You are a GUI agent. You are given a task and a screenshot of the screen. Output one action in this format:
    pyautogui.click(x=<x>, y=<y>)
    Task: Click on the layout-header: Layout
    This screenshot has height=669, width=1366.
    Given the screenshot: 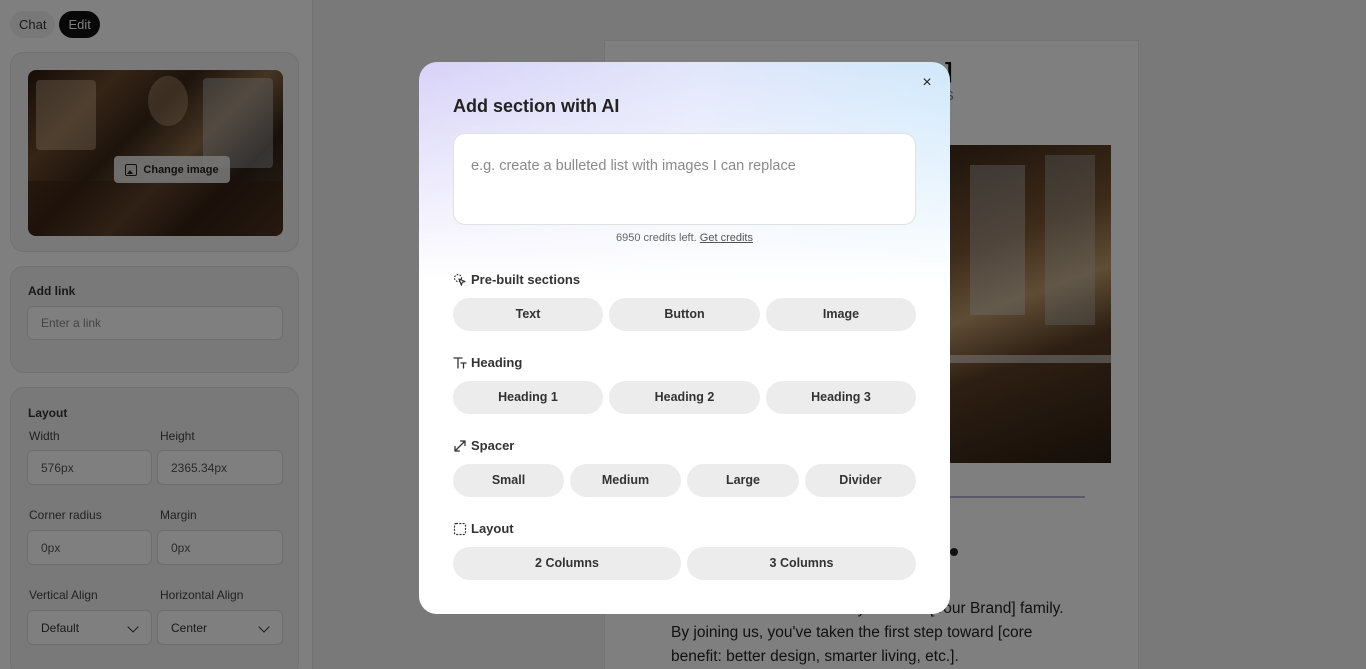 What is the action you would take?
    pyautogui.click(x=483, y=528)
    